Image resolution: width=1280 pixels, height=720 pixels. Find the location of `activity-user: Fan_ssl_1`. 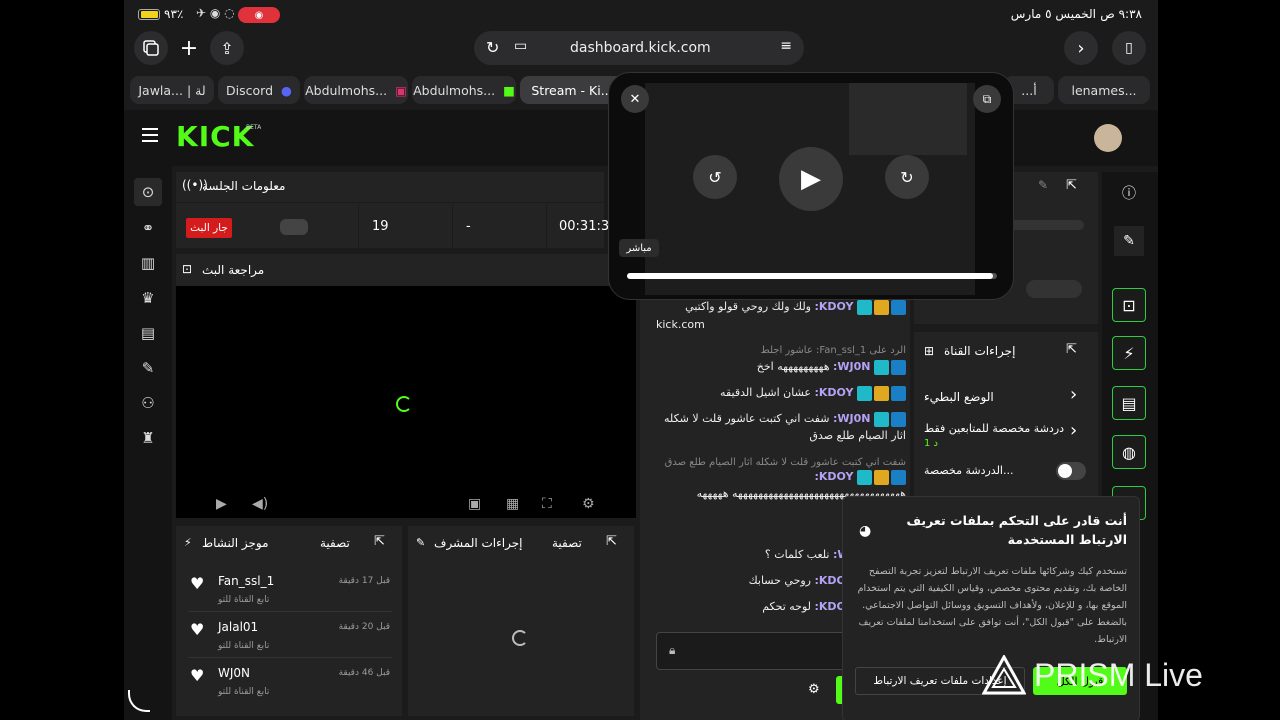

activity-user: Fan_ssl_1 is located at coordinates (246, 581).